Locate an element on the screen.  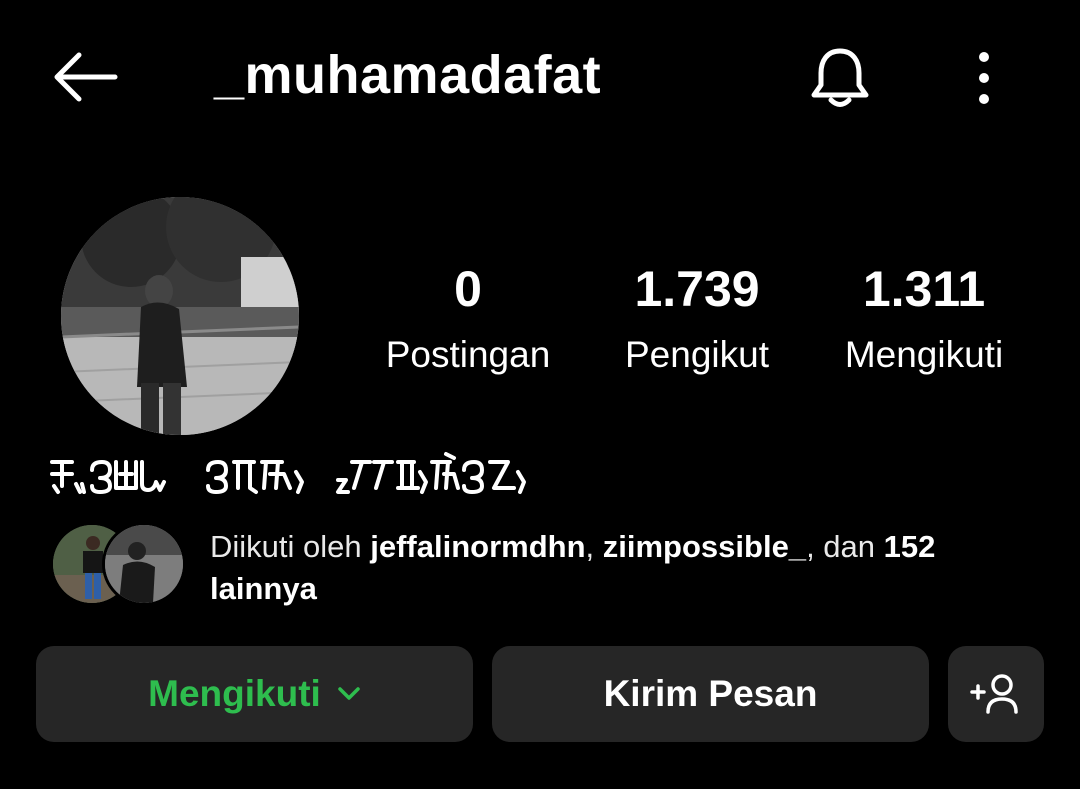
mutual-user-link: jeffalinormdhn is located at coordinates (477, 546).